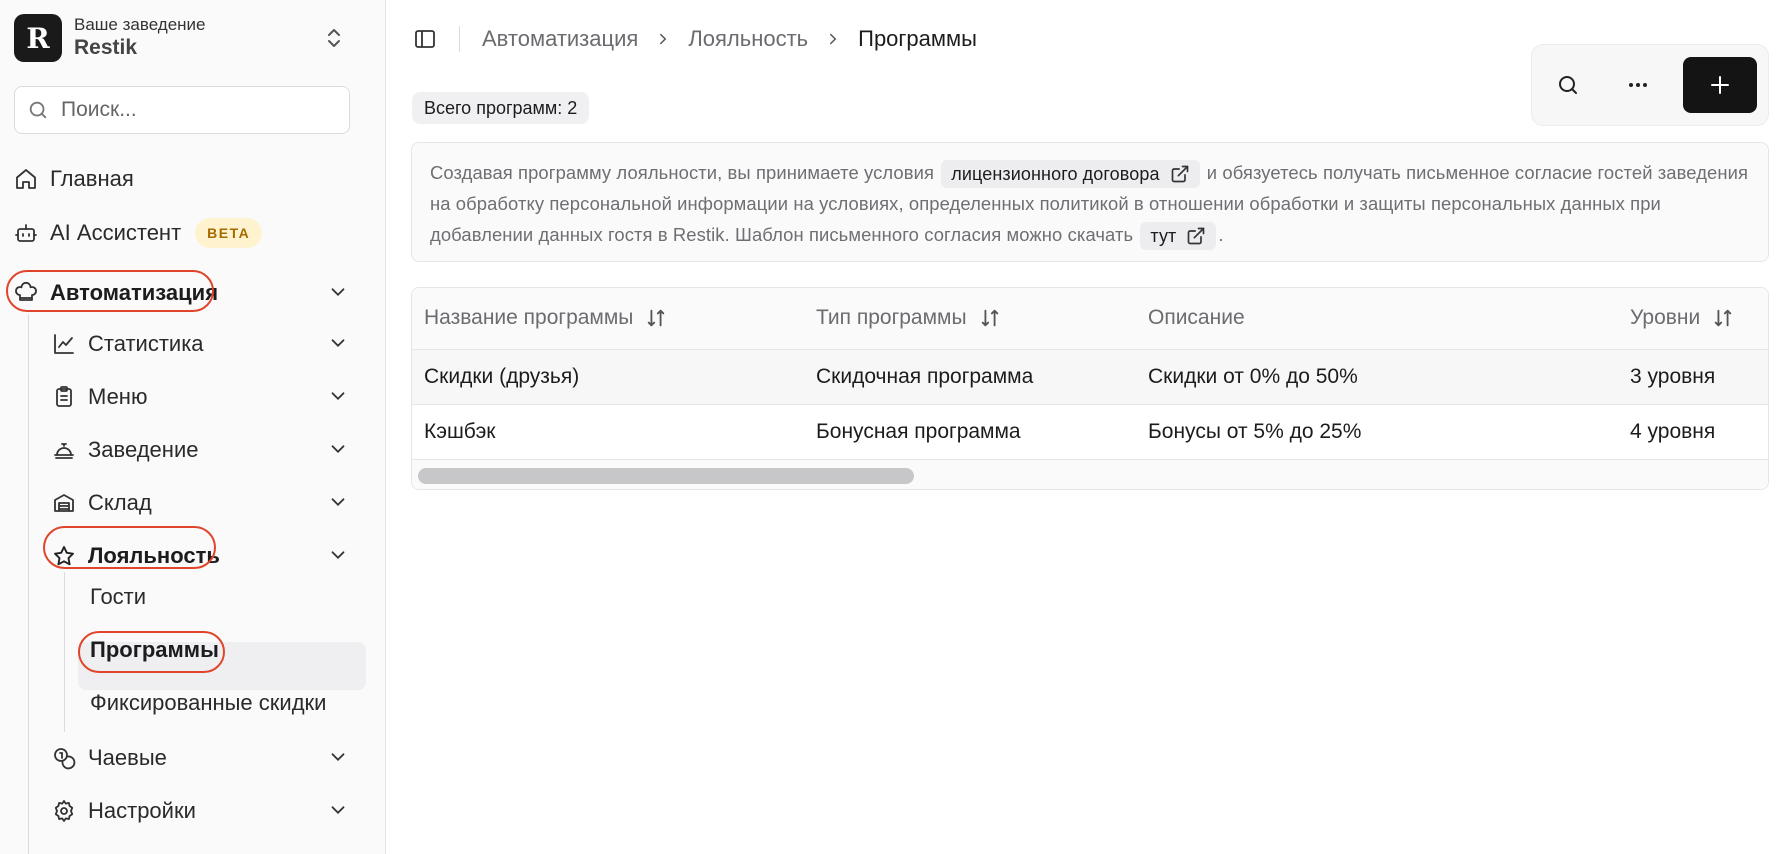 The height and width of the screenshot is (854, 1778). I want to click on sidebar-item-automation: Автоматизация, so click(116, 293).